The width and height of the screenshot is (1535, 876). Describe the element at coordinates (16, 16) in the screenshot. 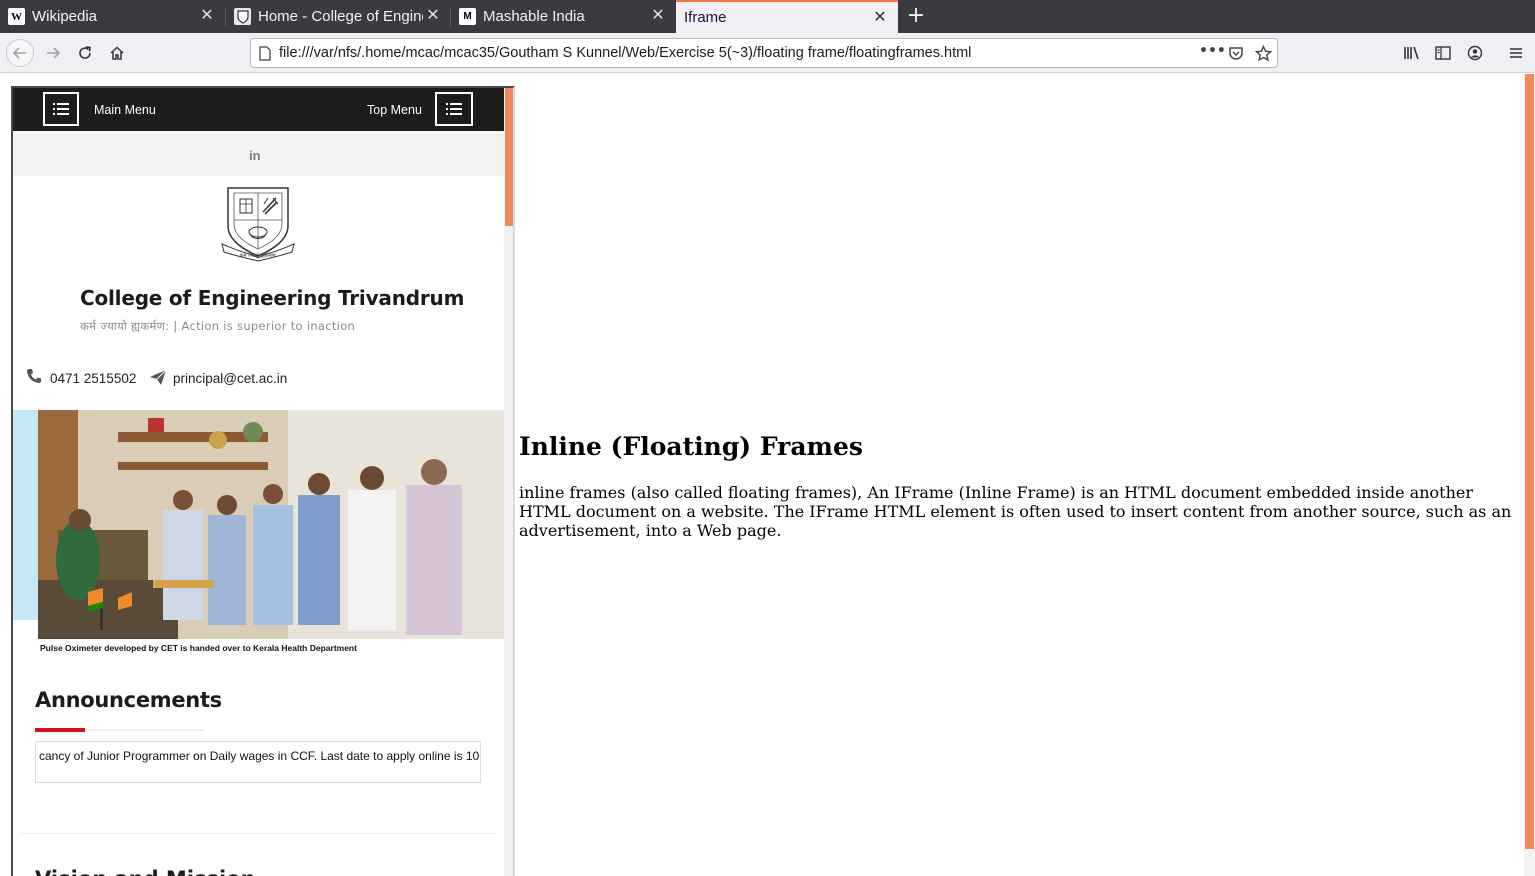

I see `wikipedia-icon: W` at that location.